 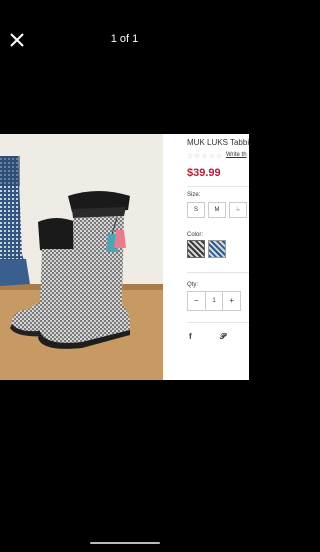 What do you see at coordinates (190, 336) in the screenshot?
I see `facebook-icon: f` at bounding box center [190, 336].